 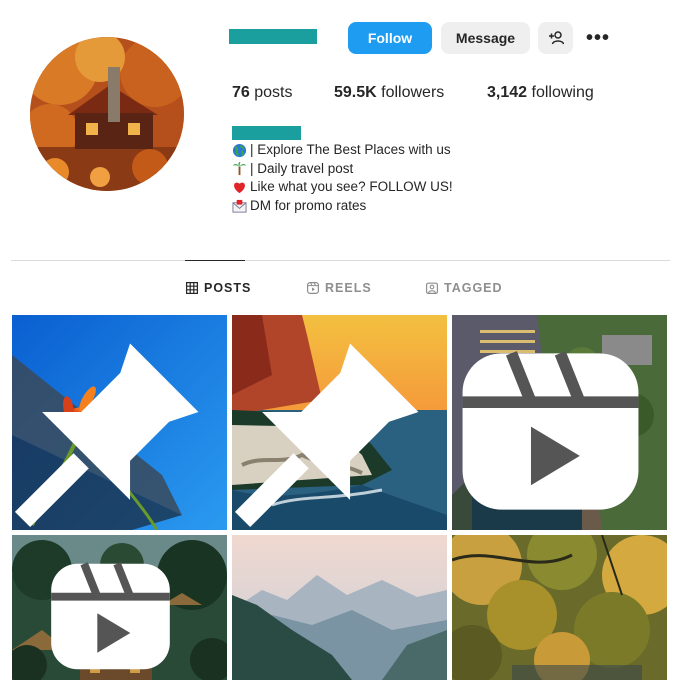 What do you see at coordinates (239, 206) in the screenshot?
I see `envelope-icon` at bounding box center [239, 206].